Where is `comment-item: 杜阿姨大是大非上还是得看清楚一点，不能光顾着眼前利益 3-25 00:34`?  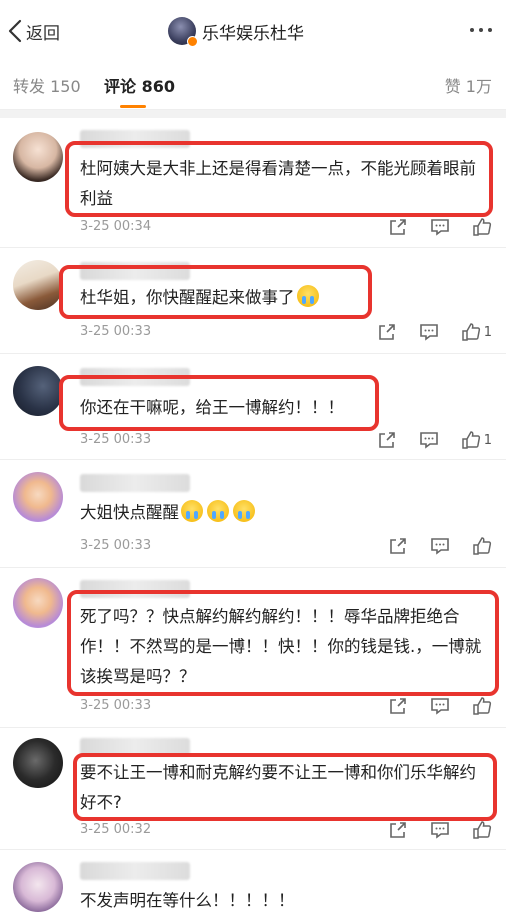
comment-item: 杜阿姨大是大非上还是得看清楚一点，不能光顾着眼前利益 3-25 00:34 is located at coordinates (253, 183).